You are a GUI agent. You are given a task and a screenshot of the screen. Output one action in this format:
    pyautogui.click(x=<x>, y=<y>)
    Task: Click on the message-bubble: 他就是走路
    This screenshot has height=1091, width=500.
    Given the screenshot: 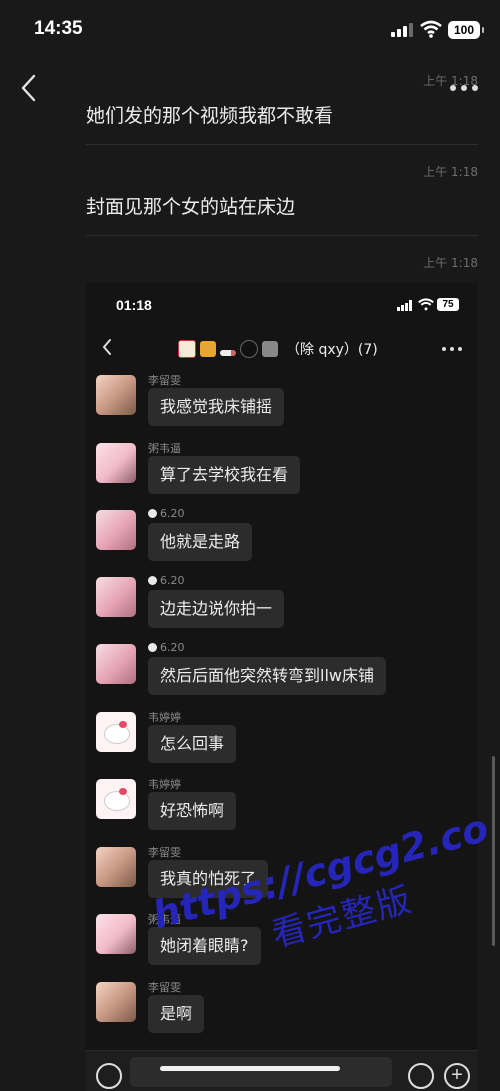 What is the action you would take?
    pyautogui.click(x=200, y=542)
    